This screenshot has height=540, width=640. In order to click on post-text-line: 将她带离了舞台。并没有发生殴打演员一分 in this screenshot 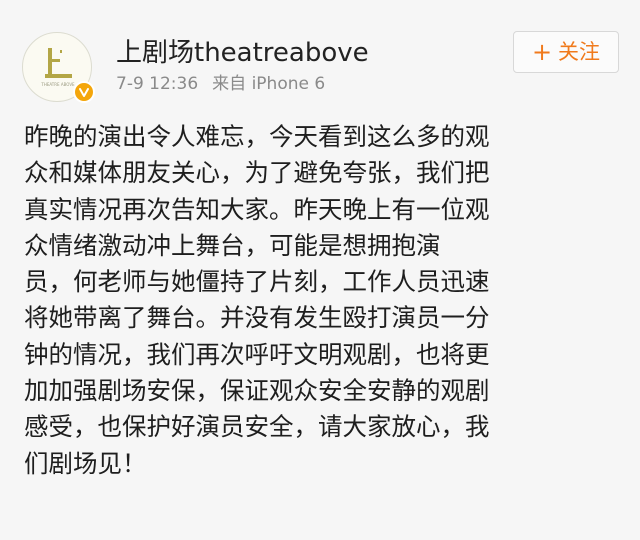, I will do `click(257, 318)`.